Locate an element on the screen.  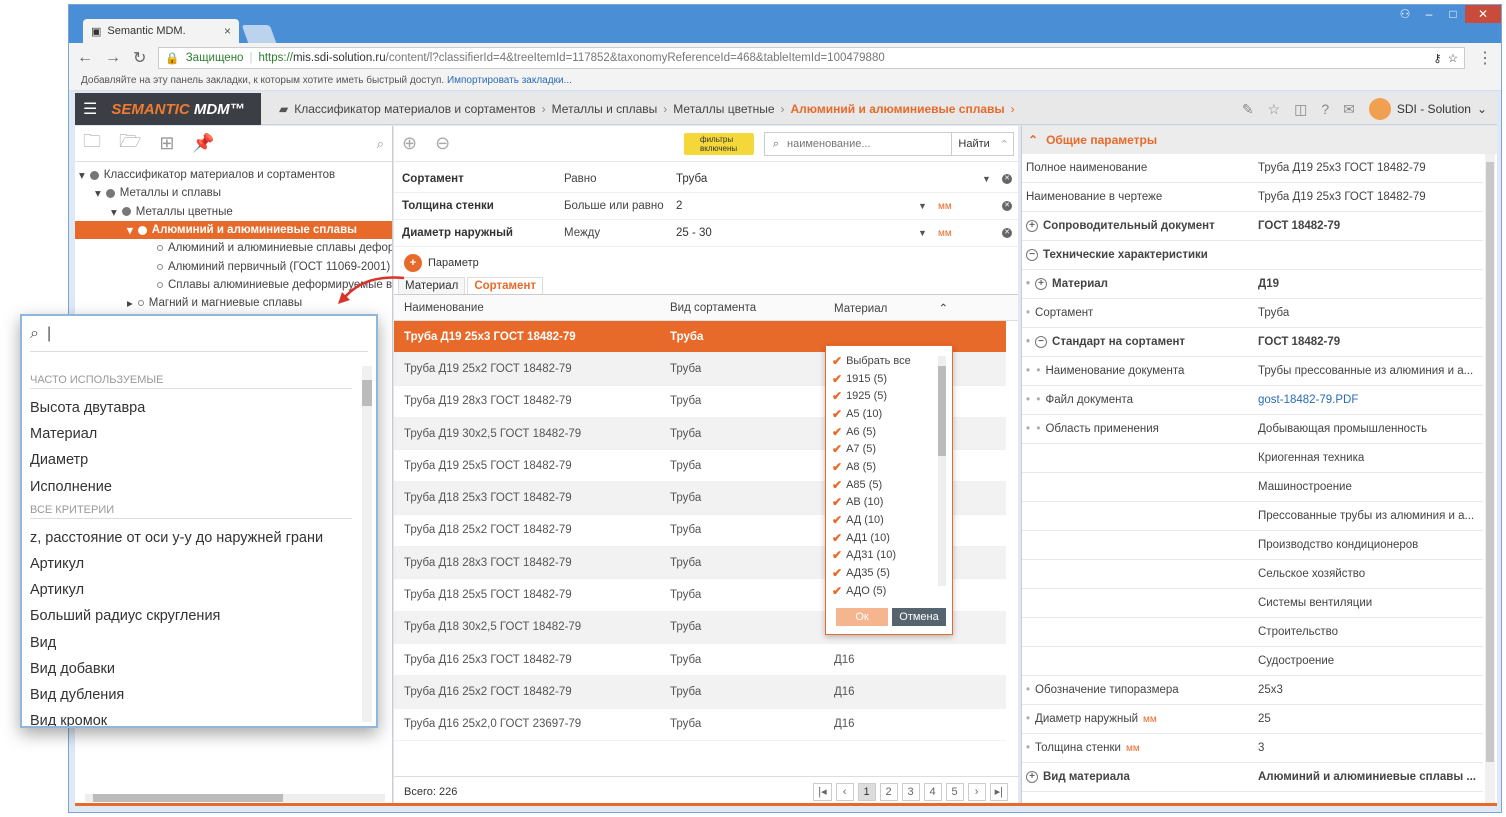
favorite-icon: ☆ is located at coordinates (1274, 109).